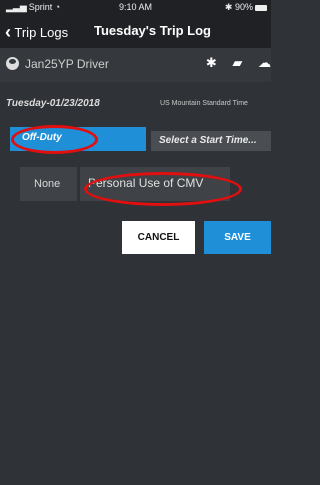 The width and height of the screenshot is (320, 485). Describe the element at coordinates (8, 32) in the screenshot. I see `chevron-left-icon: ‹` at that location.